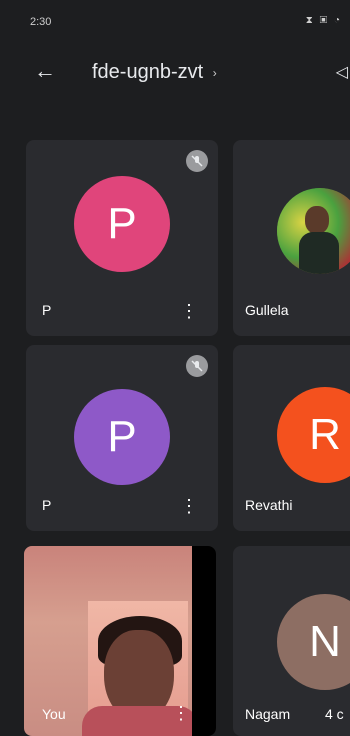 Image resolution: width=350 pixels, height=736 pixels. I want to click on status-bar: 2:30 ⧗ ▣ ◔, so click(175, 17).